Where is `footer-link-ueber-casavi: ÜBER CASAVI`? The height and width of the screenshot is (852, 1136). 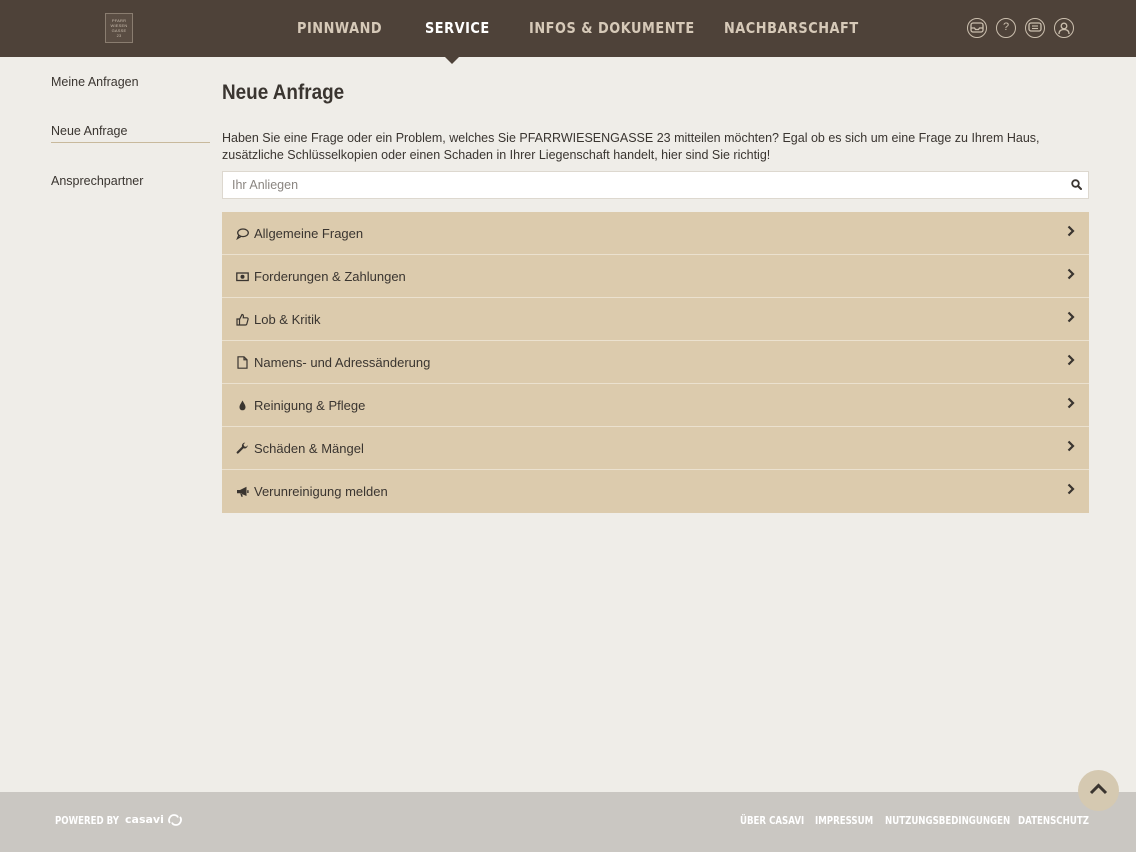
footer-link-ueber-casavi: ÜBER CASAVI is located at coordinates (772, 821).